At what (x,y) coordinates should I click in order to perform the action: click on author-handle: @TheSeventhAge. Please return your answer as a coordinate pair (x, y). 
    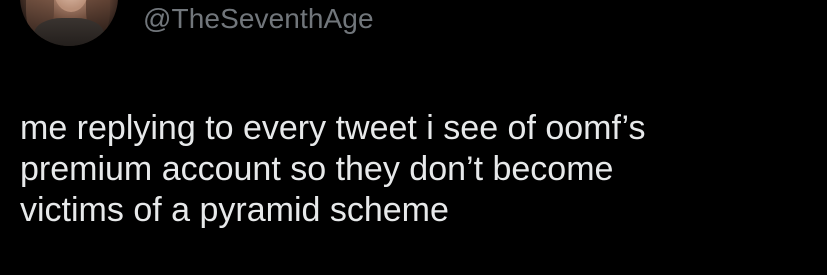
    Looking at the image, I should click on (258, 19).